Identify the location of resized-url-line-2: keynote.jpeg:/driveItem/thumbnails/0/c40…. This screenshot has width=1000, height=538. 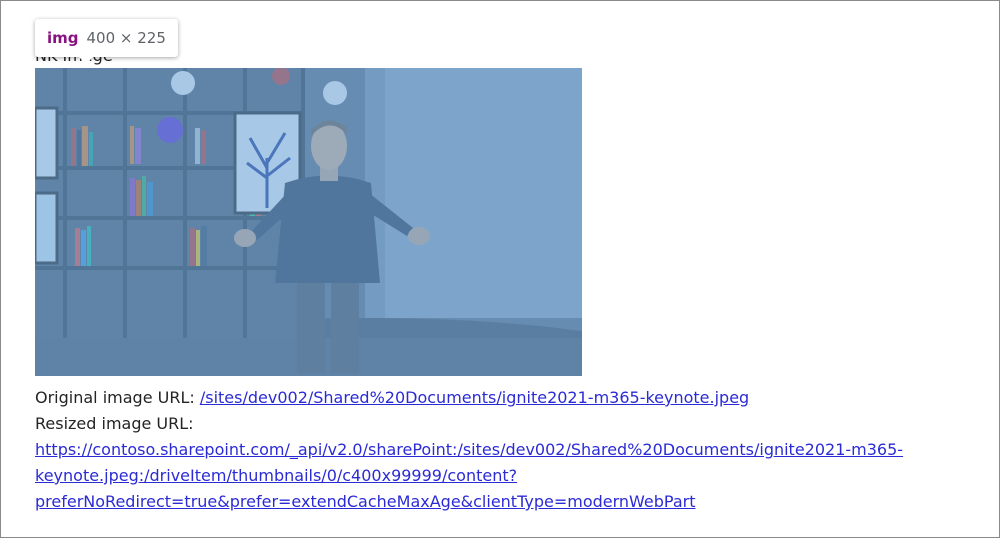
(276, 475).